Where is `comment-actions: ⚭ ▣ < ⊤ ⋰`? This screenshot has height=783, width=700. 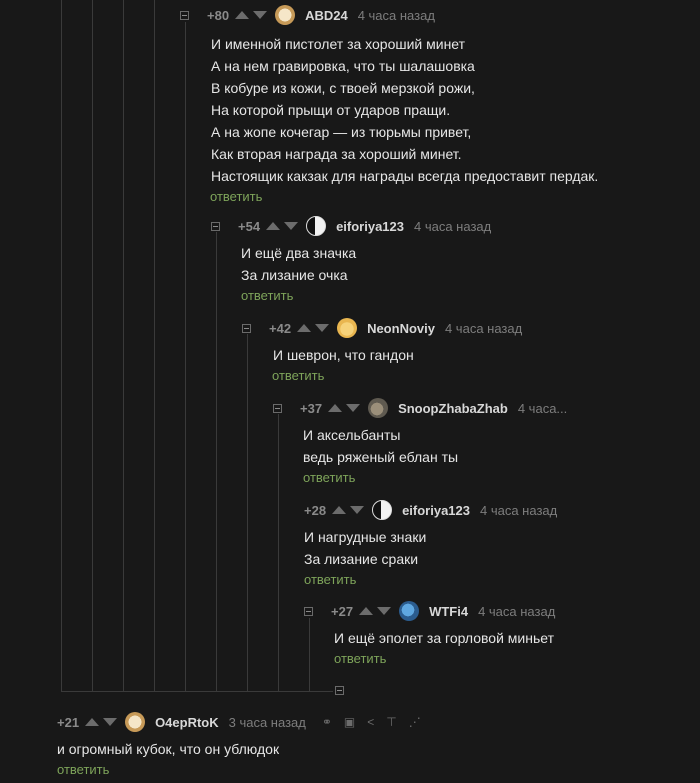
comment-actions: ⚭ ▣ < ⊤ ⋰ is located at coordinates (377, 722).